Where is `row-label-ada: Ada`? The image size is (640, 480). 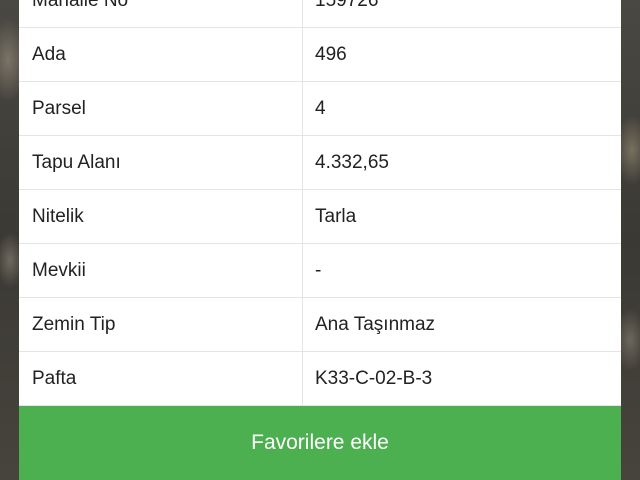
row-label-ada: Ada is located at coordinates (161, 54).